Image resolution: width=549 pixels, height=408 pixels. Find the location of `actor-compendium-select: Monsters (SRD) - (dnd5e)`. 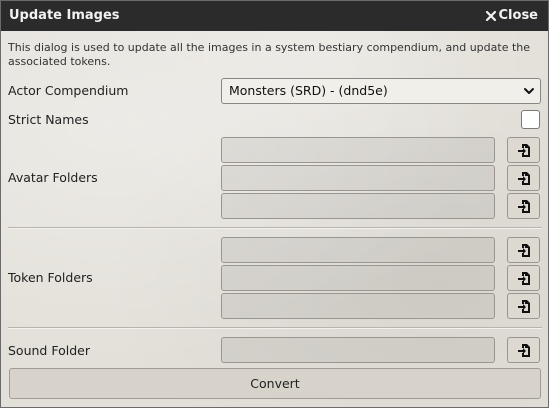

actor-compendium-select: Monsters (SRD) - (dnd5e) is located at coordinates (381, 91).